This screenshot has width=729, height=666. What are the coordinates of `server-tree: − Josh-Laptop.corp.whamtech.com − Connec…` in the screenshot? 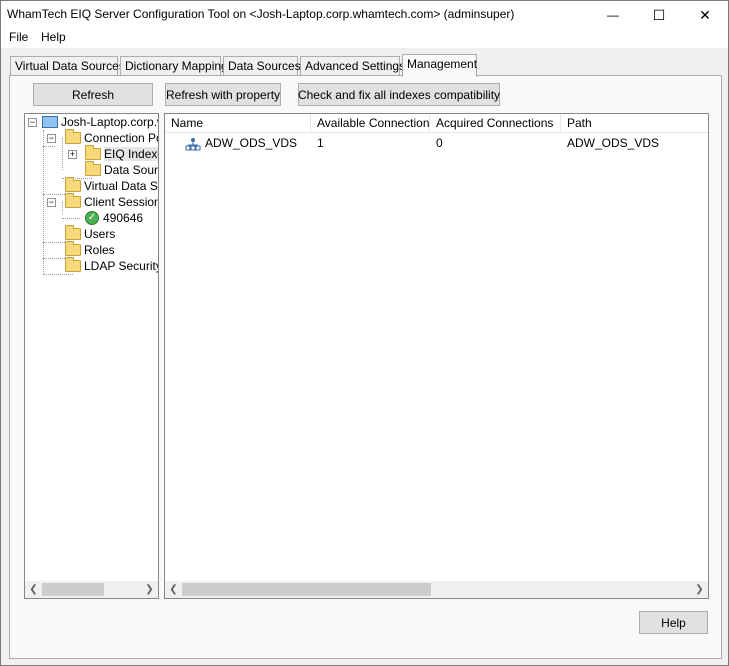 It's located at (91, 356).